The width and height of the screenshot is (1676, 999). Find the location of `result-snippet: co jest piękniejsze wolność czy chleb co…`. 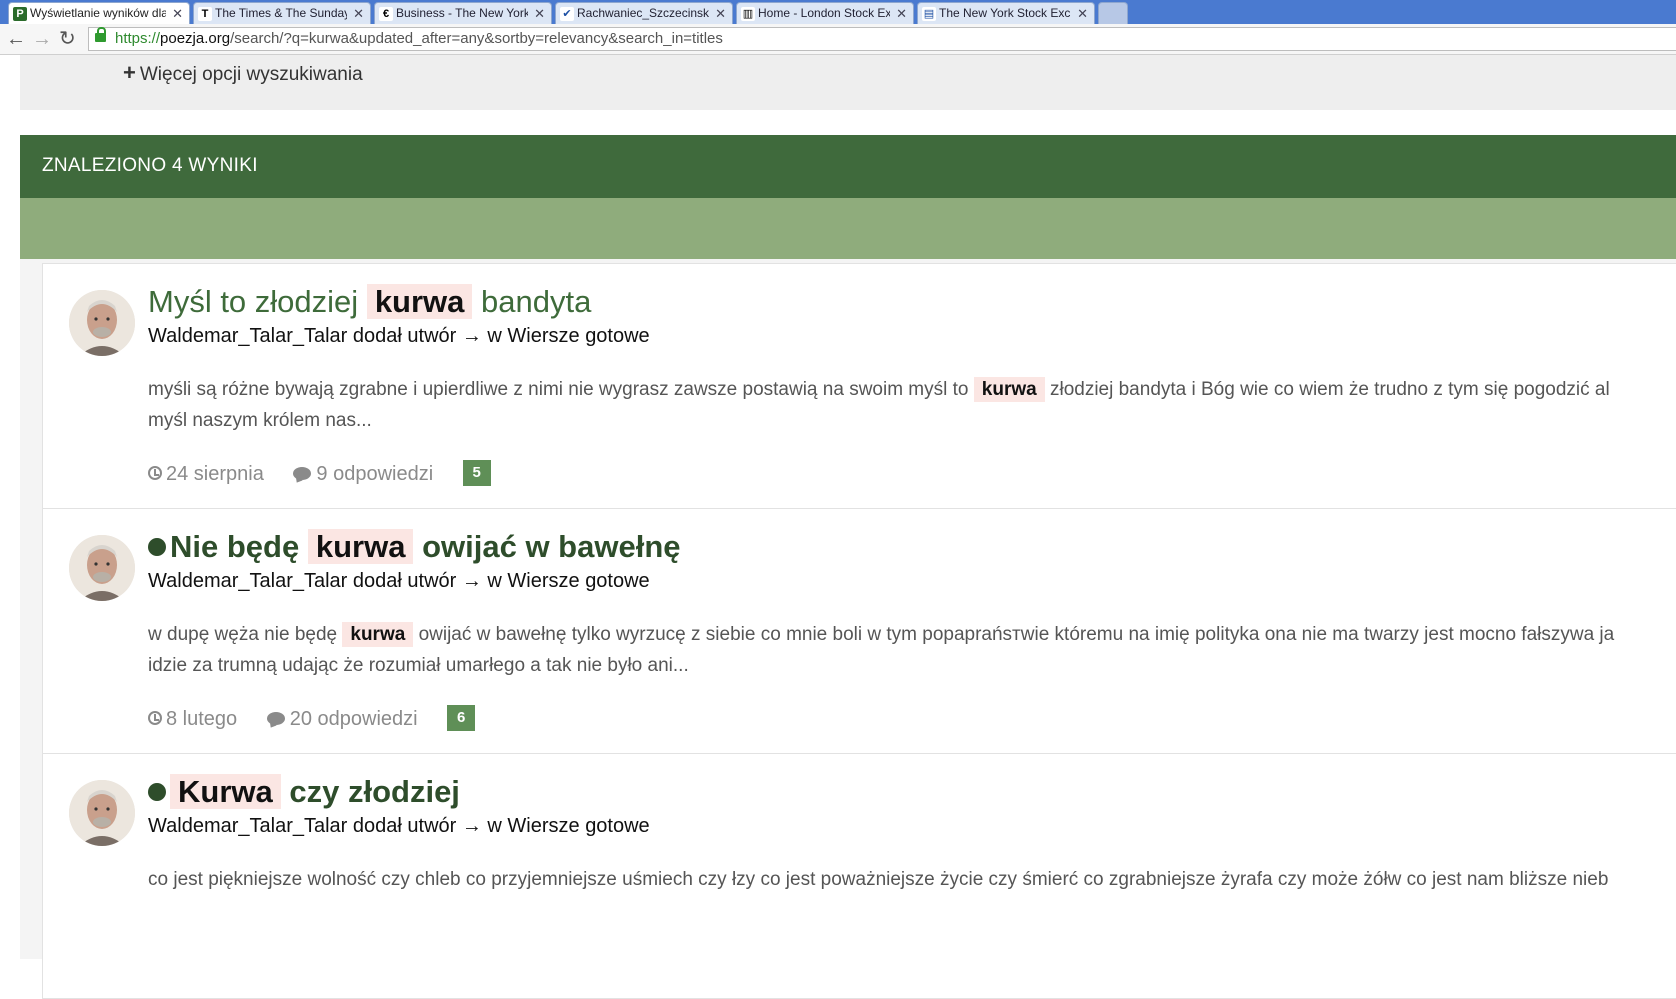

result-snippet: co jest piękniejsze wolność czy chleb co… is located at coordinates (912, 879).